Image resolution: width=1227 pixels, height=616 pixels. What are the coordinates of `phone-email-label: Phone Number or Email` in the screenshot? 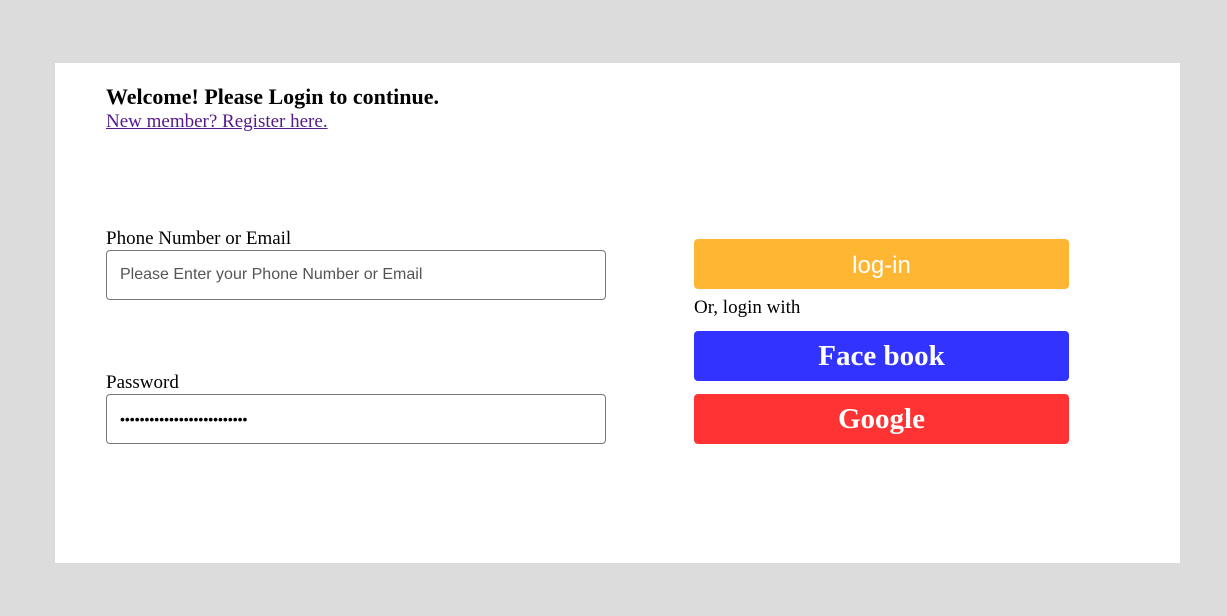 It's located at (199, 238).